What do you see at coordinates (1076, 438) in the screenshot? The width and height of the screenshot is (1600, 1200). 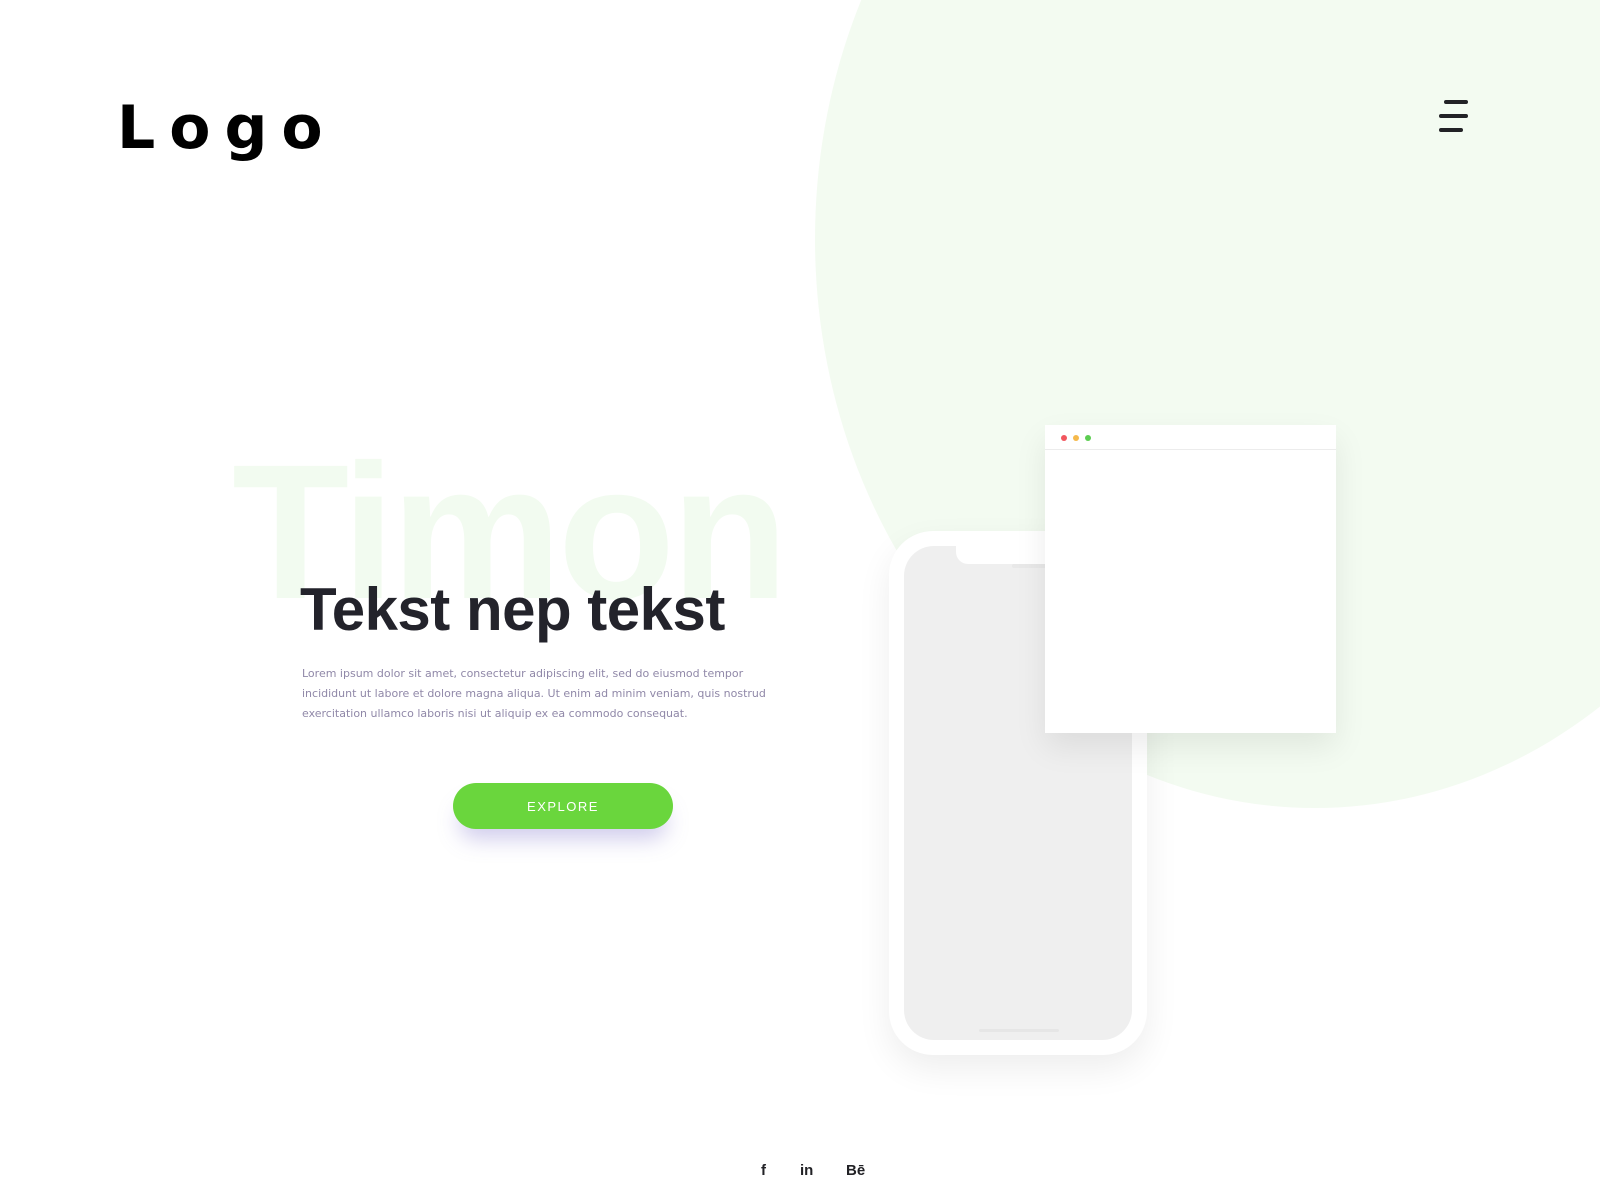 I see `window-minimize-dot-icon` at bounding box center [1076, 438].